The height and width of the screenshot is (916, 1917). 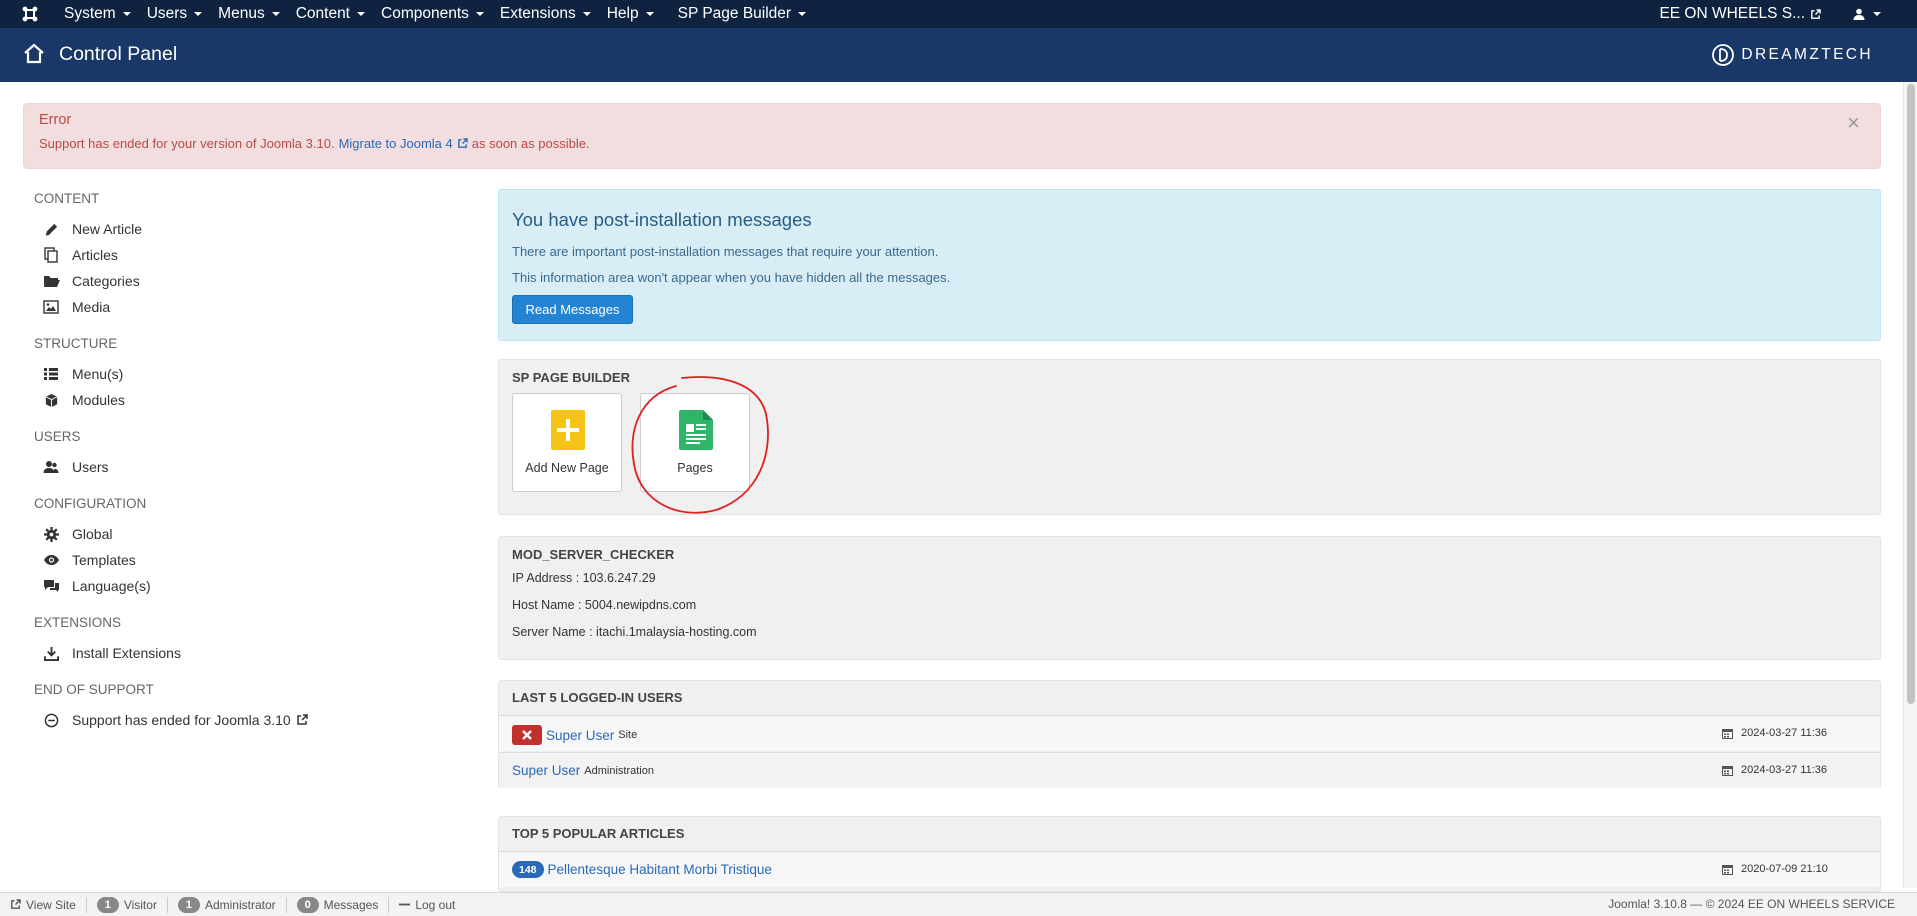 What do you see at coordinates (403, 143) in the screenshot?
I see `migrate-link: Migrate to Joomla 4` at bounding box center [403, 143].